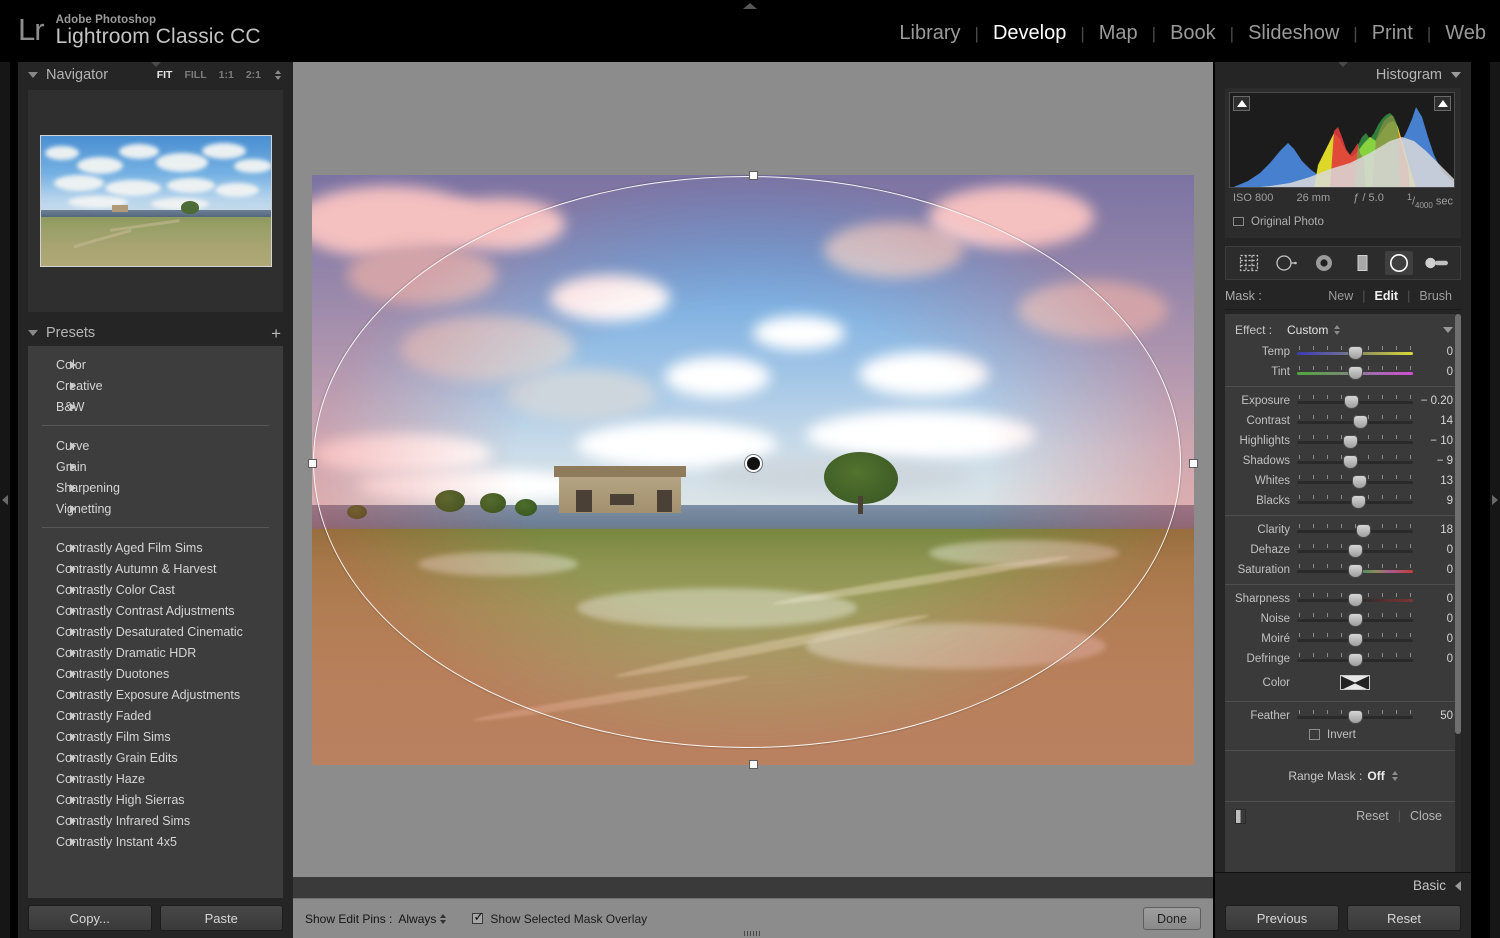 The width and height of the screenshot is (1500, 938). What do you see at coordinates (1433, 550) in the screenshot?
I see `slider-value-dehaze: 0` at bounding box center [1433, 550].